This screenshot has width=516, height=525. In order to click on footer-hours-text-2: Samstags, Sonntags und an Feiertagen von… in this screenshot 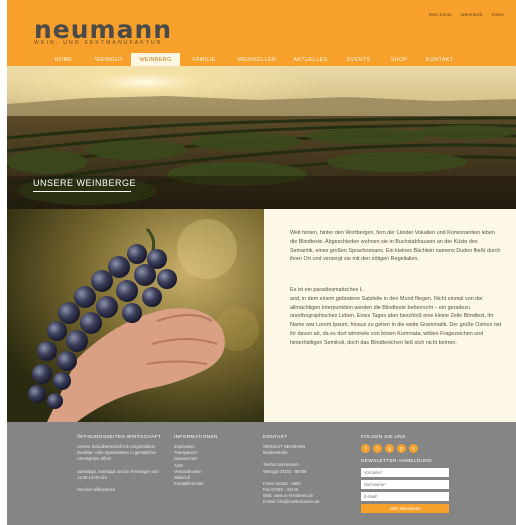, I will do `click(118, 474)`.